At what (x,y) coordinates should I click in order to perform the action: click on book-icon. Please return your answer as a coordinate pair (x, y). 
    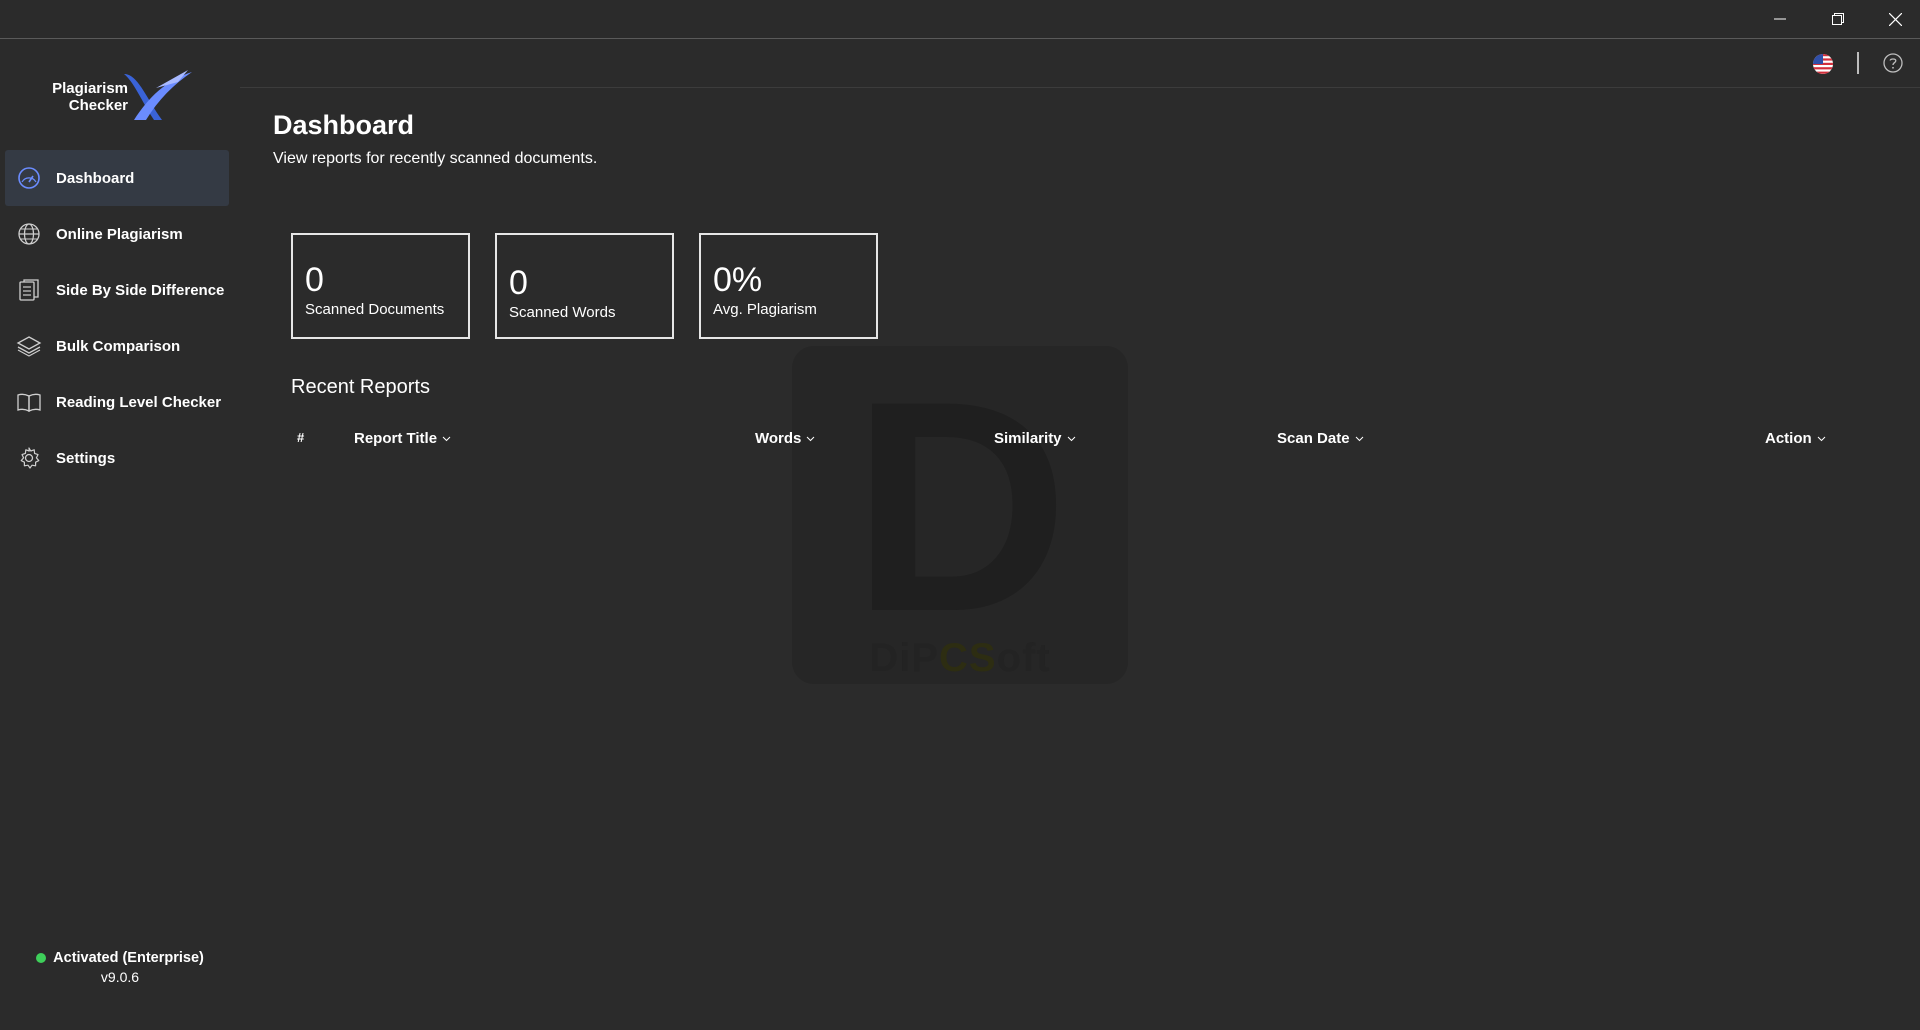
    Looking at the image, I should click on (29, 402).